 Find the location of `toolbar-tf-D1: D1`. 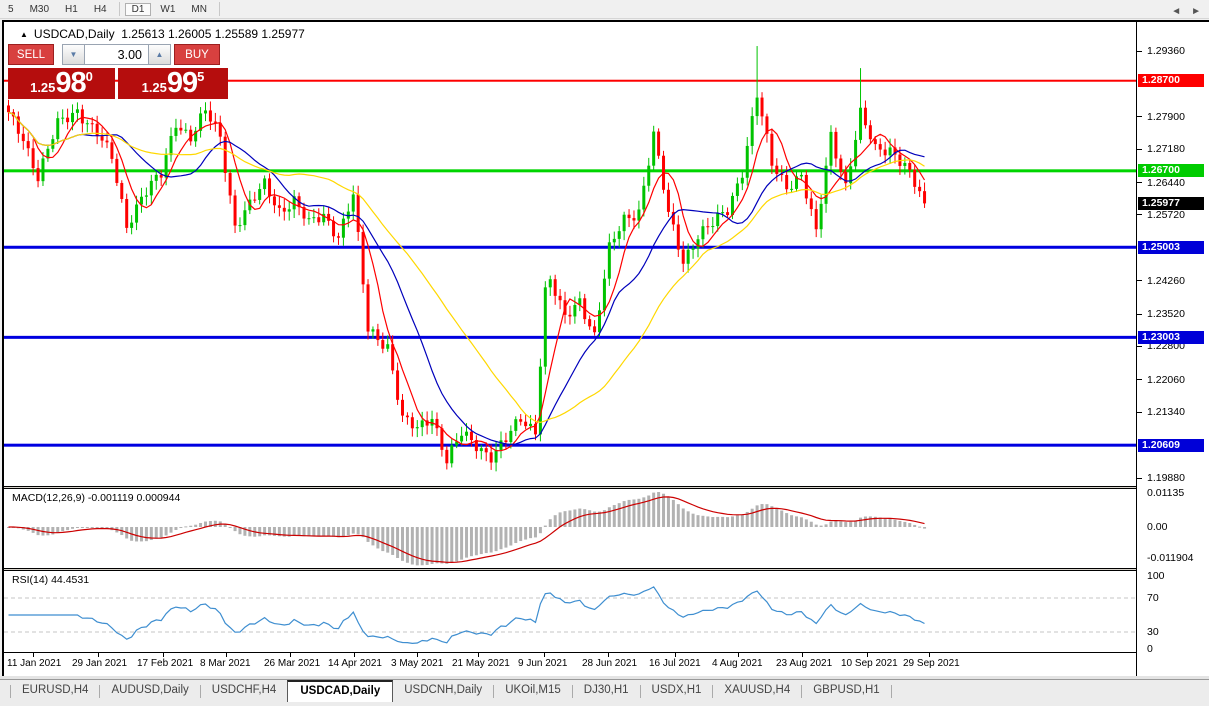

toolbar-tf-D1: D1 is located at coordinates (138, 9).